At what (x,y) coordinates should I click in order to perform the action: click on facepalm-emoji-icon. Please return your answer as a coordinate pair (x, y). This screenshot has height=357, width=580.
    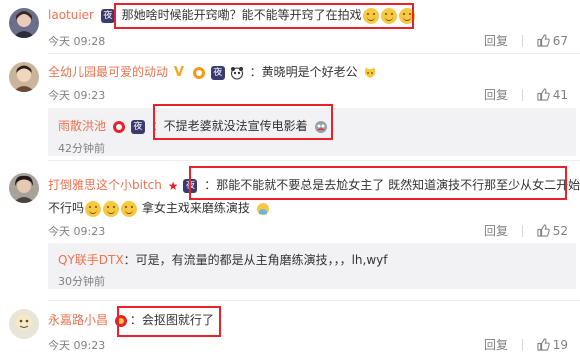
    Looking at the image, I should click on (262, 208).